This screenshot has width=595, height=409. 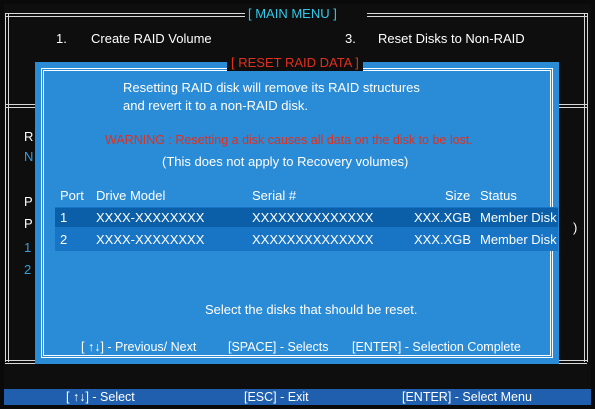 I want to click on info-border-right, so click(x=586, y=233).